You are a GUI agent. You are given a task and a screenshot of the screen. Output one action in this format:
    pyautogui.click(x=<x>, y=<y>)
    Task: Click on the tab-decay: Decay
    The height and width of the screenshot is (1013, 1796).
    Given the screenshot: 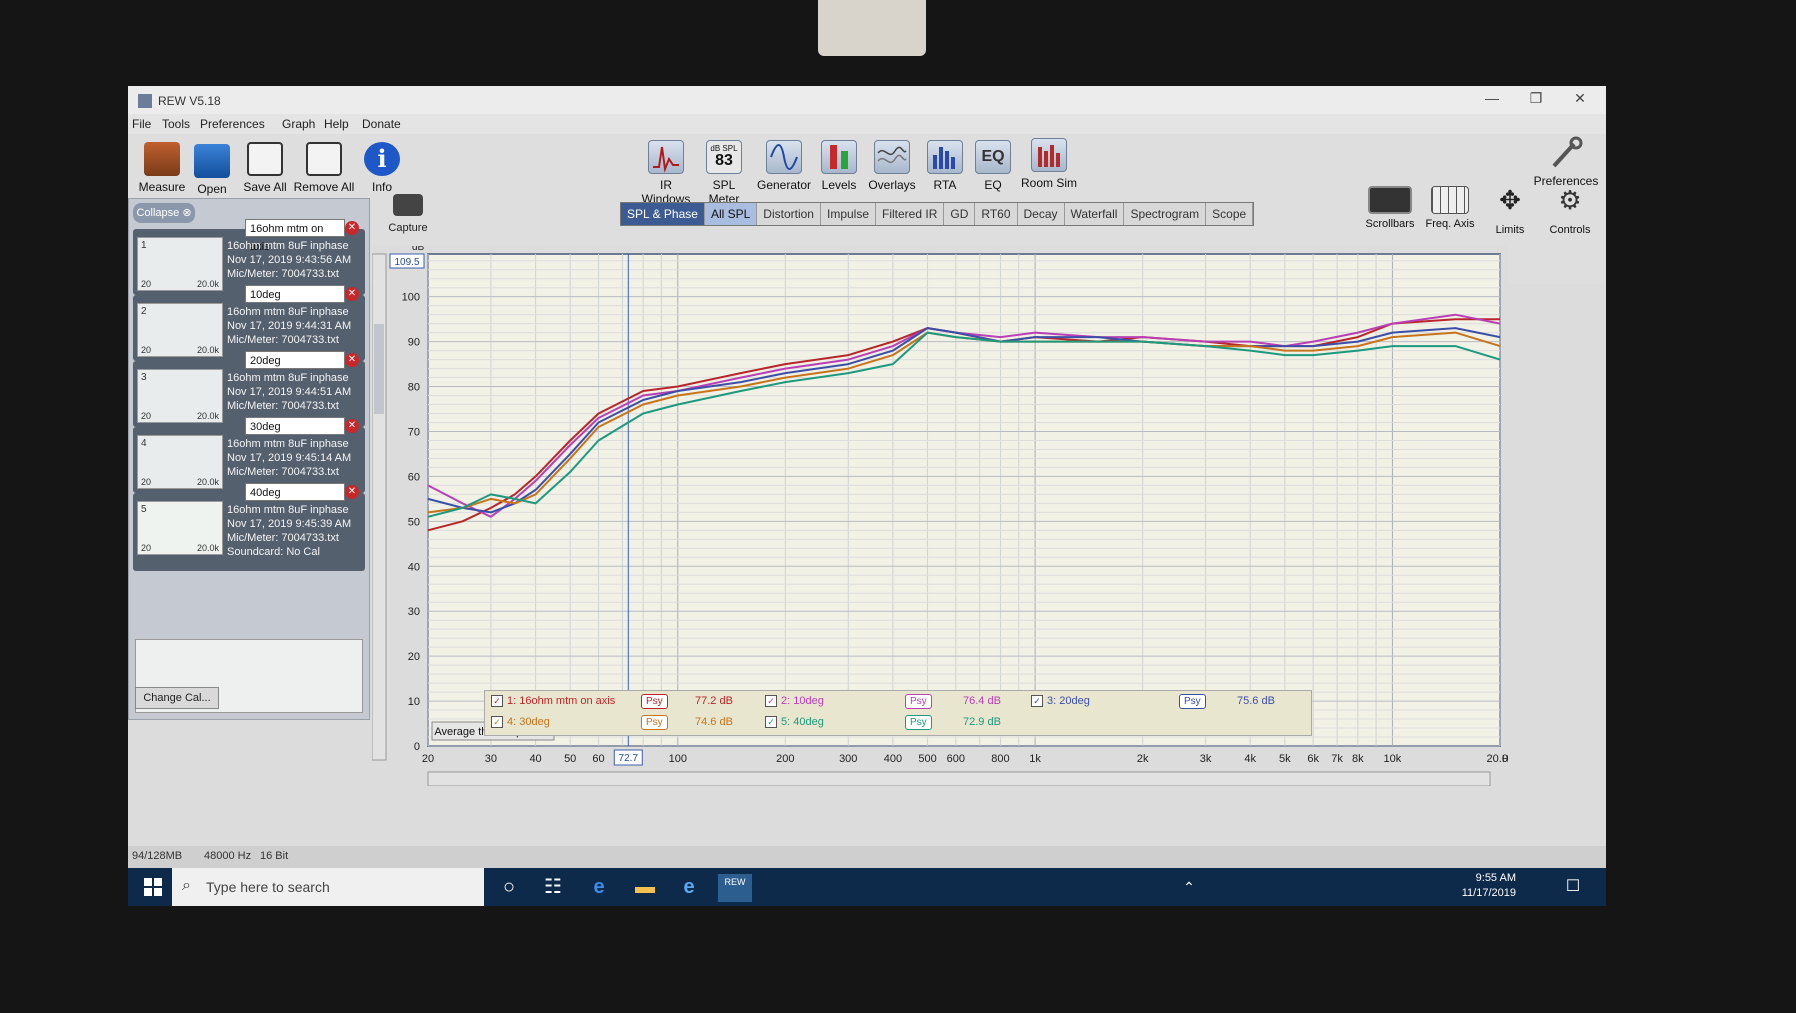 What is the action you would take?
    pyautogui.click(x=1041, y=214)
    